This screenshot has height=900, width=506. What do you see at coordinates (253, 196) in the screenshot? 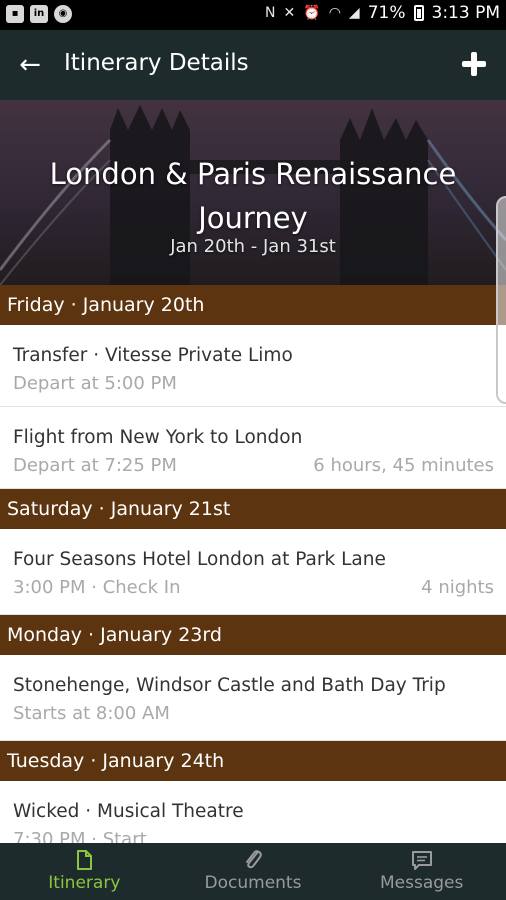
I see `trip-title: London & Paris Renaissance Journey` at bounding box center [253, 196].